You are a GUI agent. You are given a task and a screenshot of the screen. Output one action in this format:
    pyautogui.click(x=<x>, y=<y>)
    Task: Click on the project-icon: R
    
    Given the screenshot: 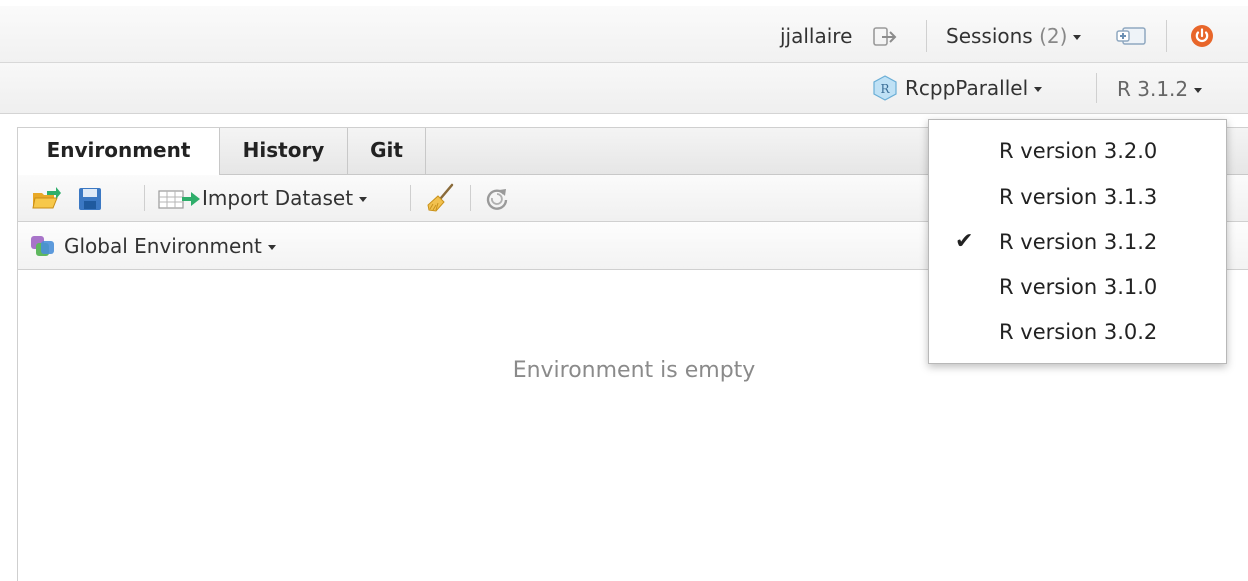 What is the action you would take?
    pyautogui.click(x=885, y=90)
    